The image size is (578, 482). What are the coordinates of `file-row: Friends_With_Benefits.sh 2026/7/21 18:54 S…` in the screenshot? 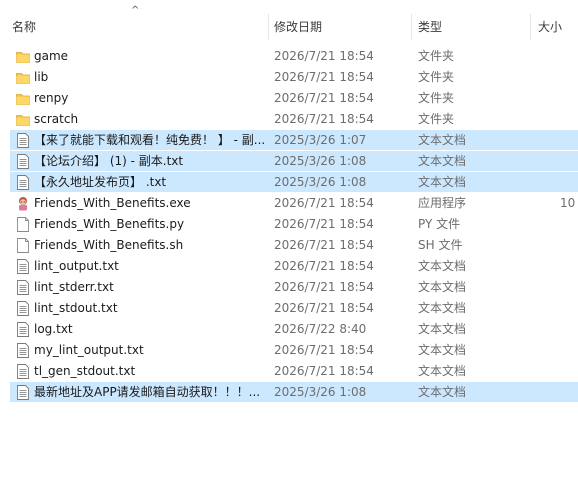 It's located at (289, 245).